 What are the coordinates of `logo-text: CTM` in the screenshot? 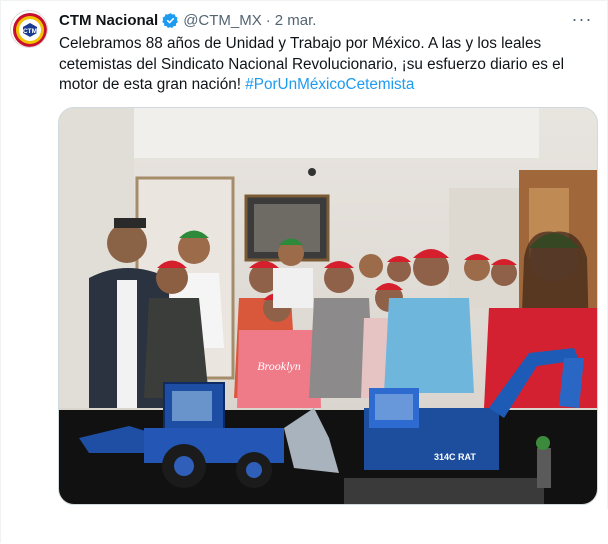 It's located at (30, 31).